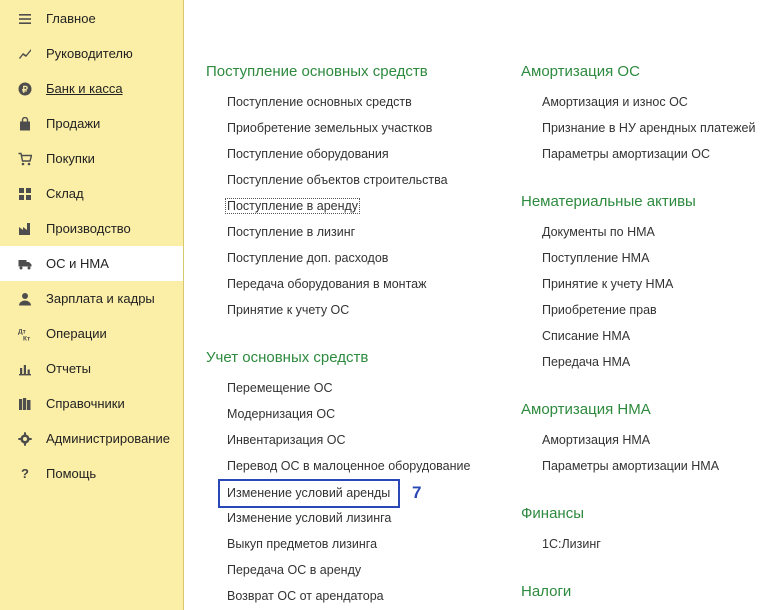 The height and width of the screenshot is (610, 776). What do you see at coordinates (648, 128) in the screenshot?
I see `link-priznanie-nu-arendnyh: Признание в НУ арендных платежей` at bounding box center [648, 128].